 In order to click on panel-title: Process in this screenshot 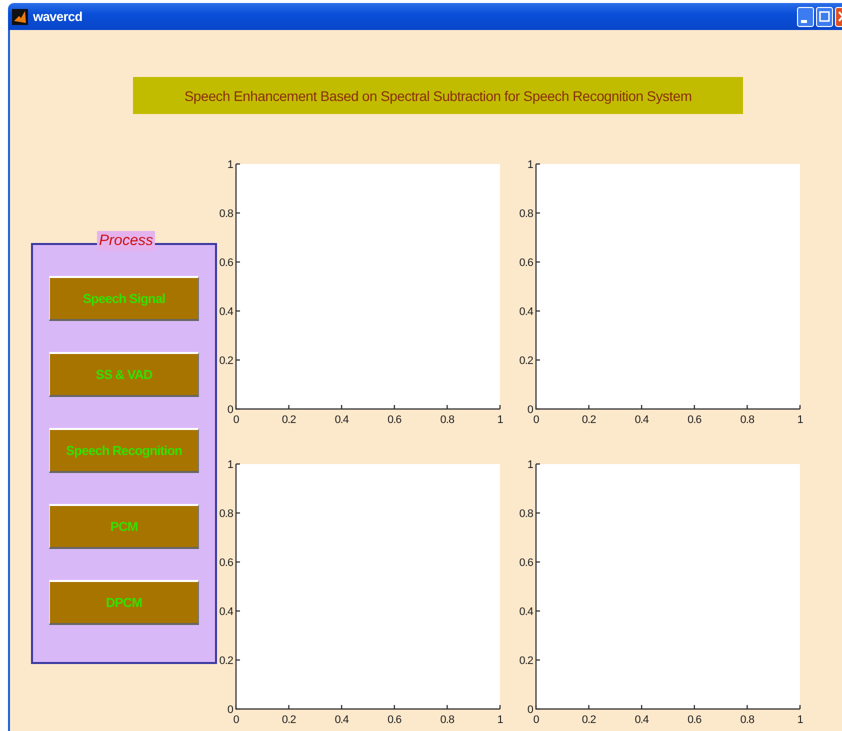, I will do `click(126, 241)`.